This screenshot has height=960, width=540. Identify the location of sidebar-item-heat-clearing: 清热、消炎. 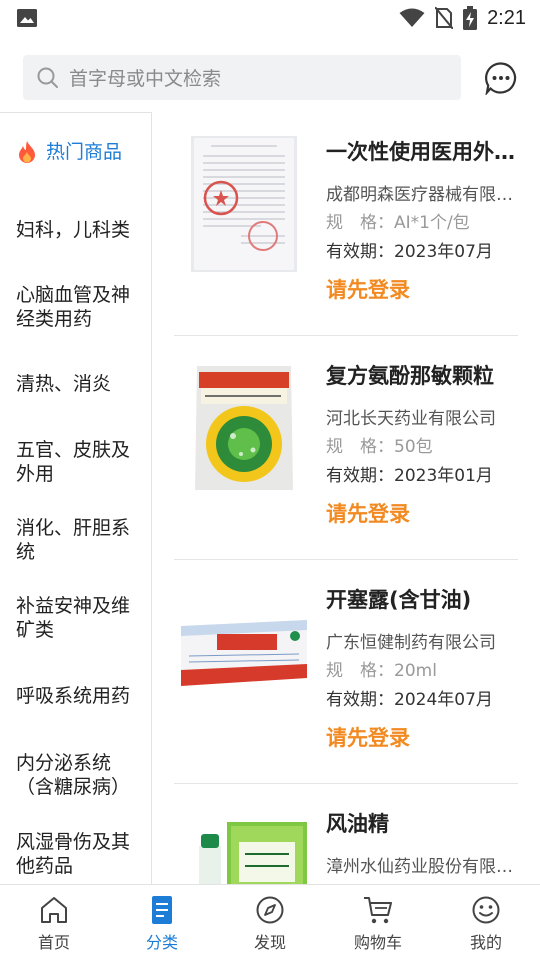
(75, 384).